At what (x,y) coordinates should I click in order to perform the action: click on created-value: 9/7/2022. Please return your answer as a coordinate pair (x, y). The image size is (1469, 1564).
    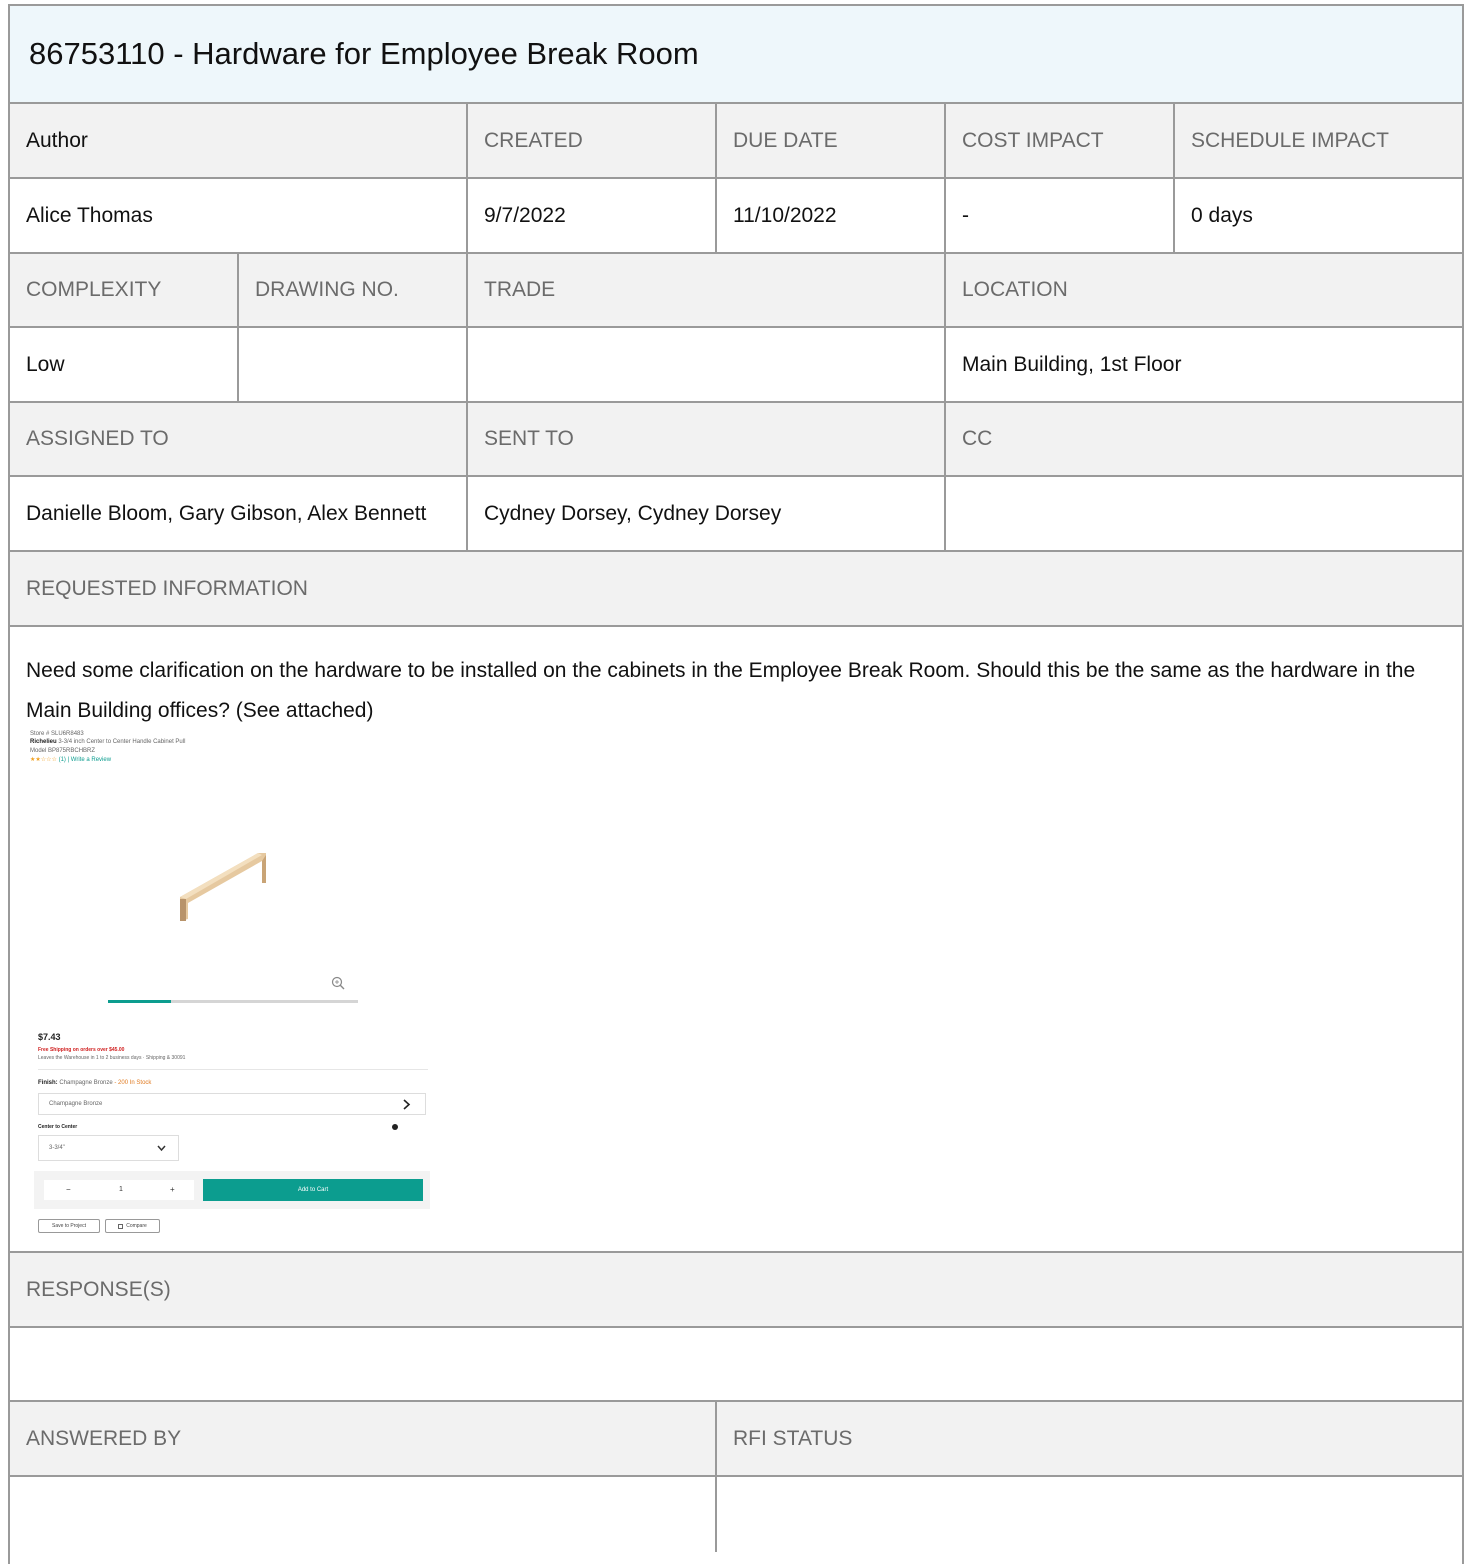
    Looking at the image, I should click on (592, 215).